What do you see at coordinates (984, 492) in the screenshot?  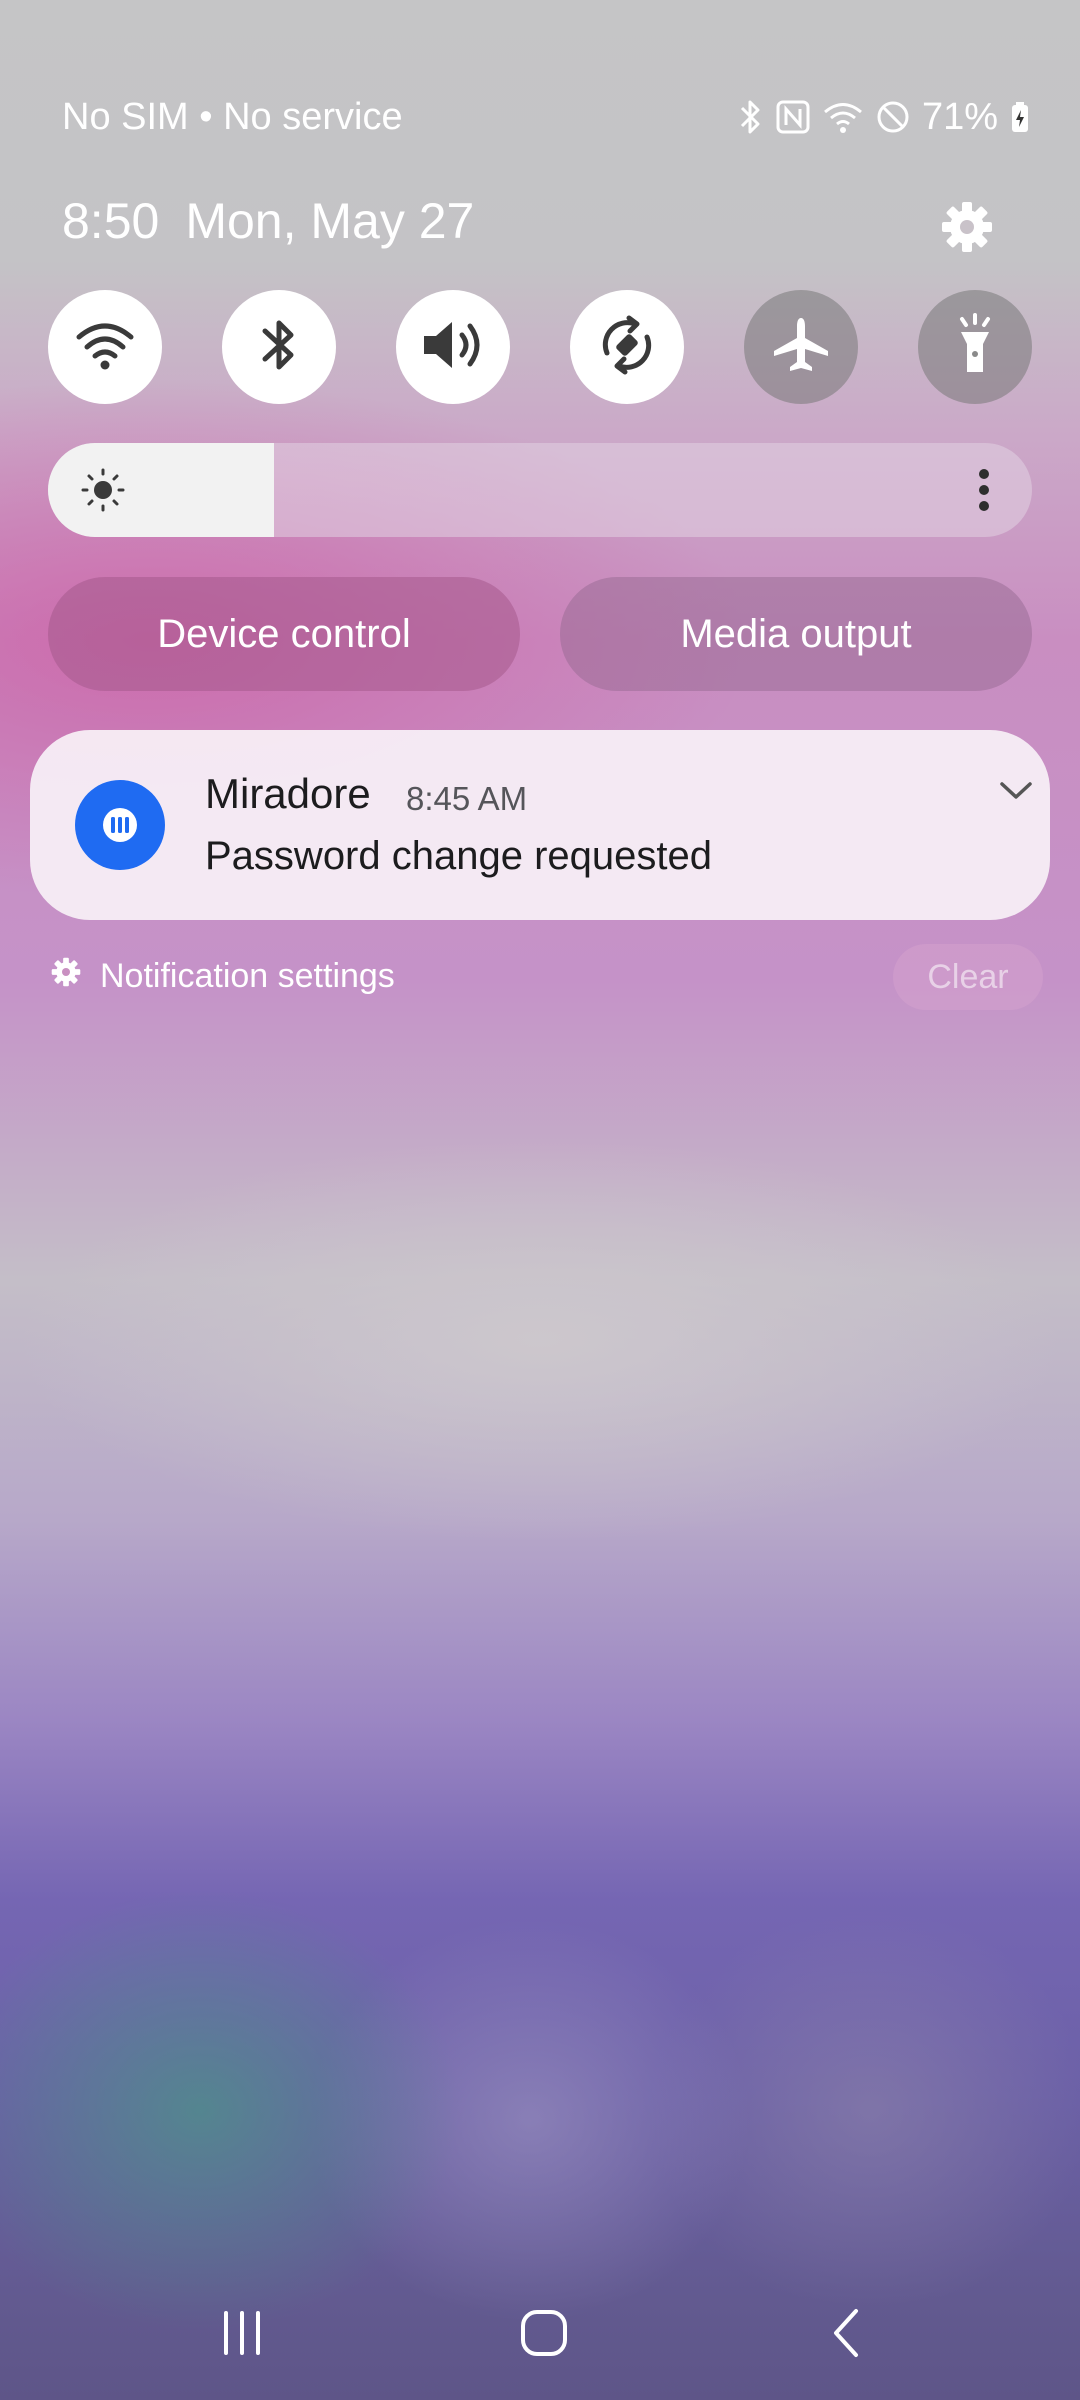 I see `more-options-icon` at bounding box center [984, 492].